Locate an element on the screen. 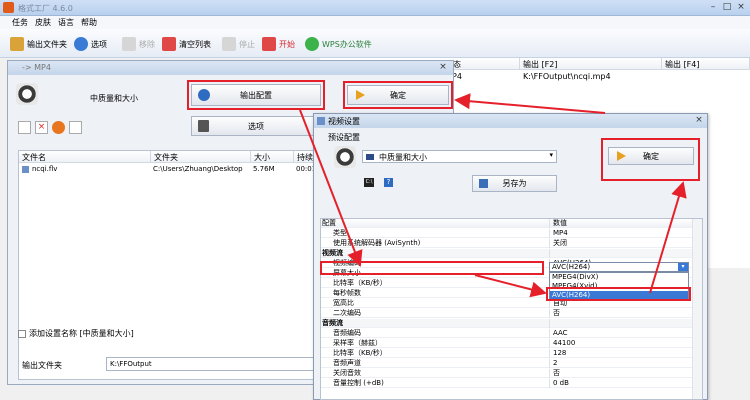  settings-row: 使用系统解码器 (AviSynth) 关闭 is located at coordinates (507, 243).